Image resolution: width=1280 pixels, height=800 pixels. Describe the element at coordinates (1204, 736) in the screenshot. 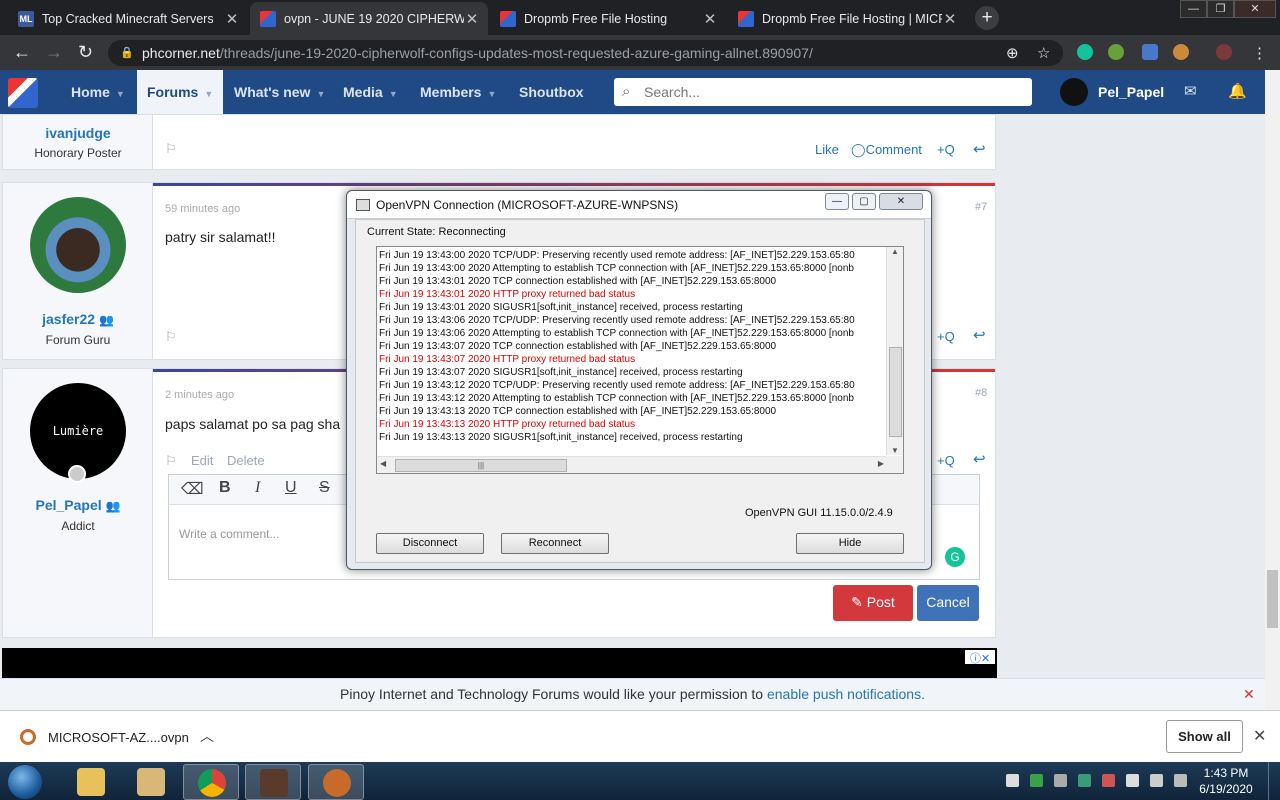

I see `show-all-button: Show all` at that location.